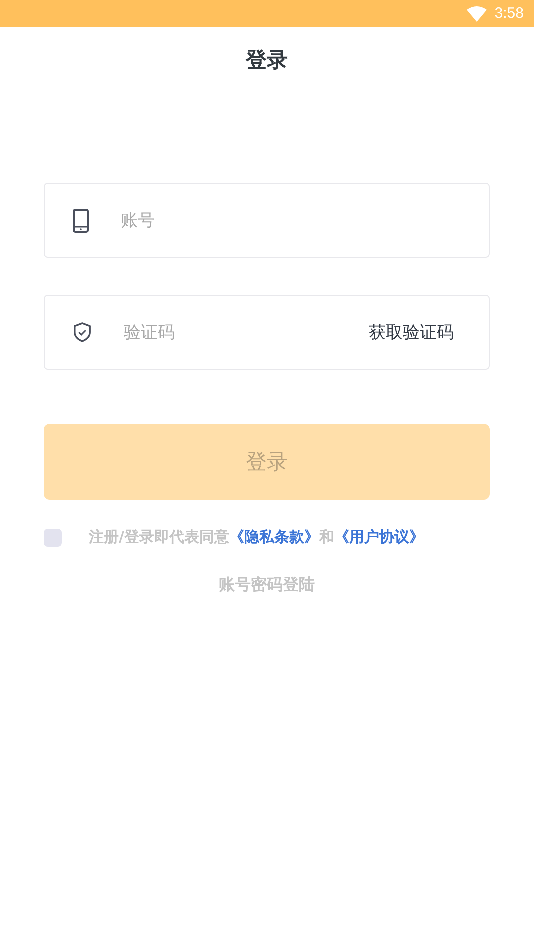 Image resolution: width=534 pixels, height=949 pixels. What do you see at coordinates (53, 537) in the screenshot?
I see `agreement-checkbox` at bounding box center [53, 537].